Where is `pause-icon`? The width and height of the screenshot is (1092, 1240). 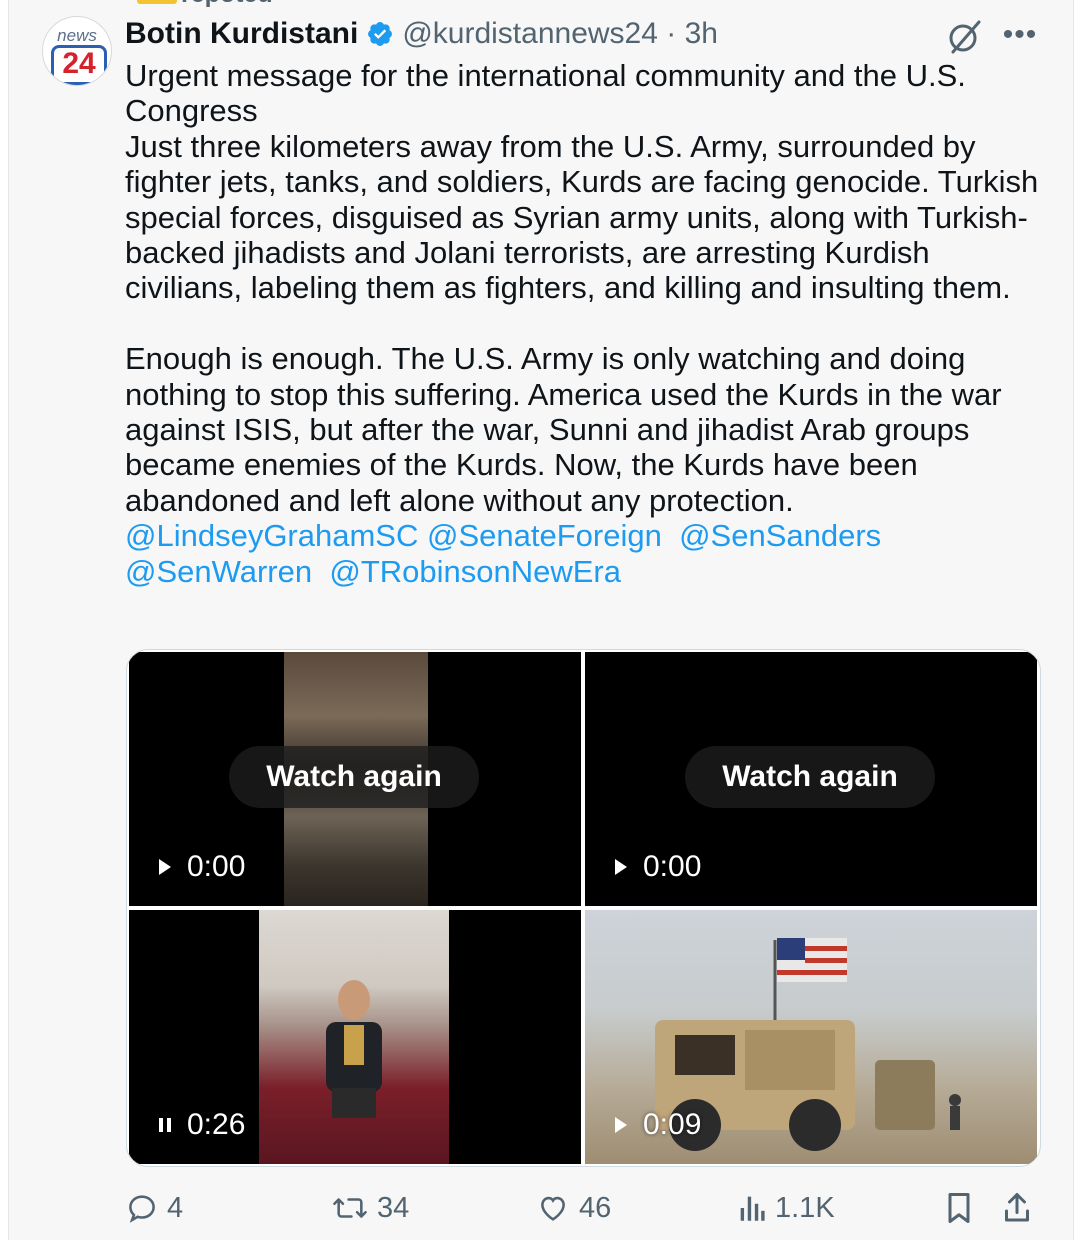
pause-icon is located at coordinates (165, 1125).